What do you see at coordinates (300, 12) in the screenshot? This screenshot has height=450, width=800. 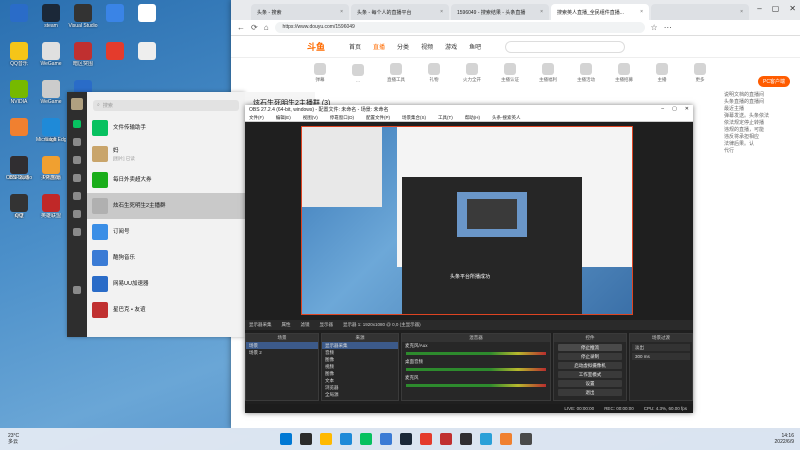 I see `browser-tab: 头条 - 搜索 ×` at bounding box center [300, 12].